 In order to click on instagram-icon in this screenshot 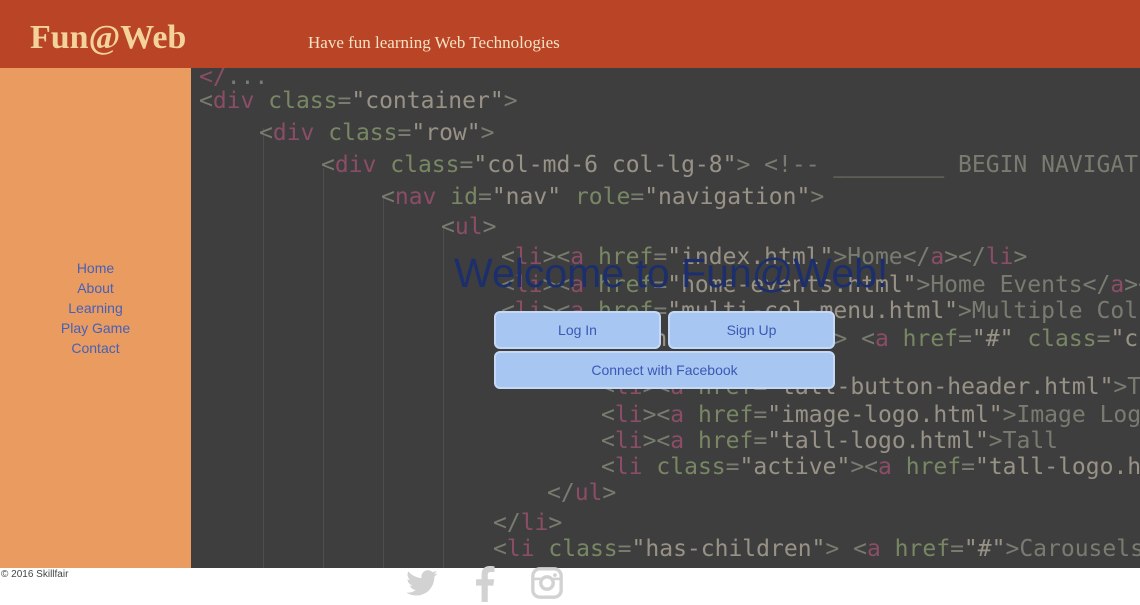, I will do `click(547, 583)`.